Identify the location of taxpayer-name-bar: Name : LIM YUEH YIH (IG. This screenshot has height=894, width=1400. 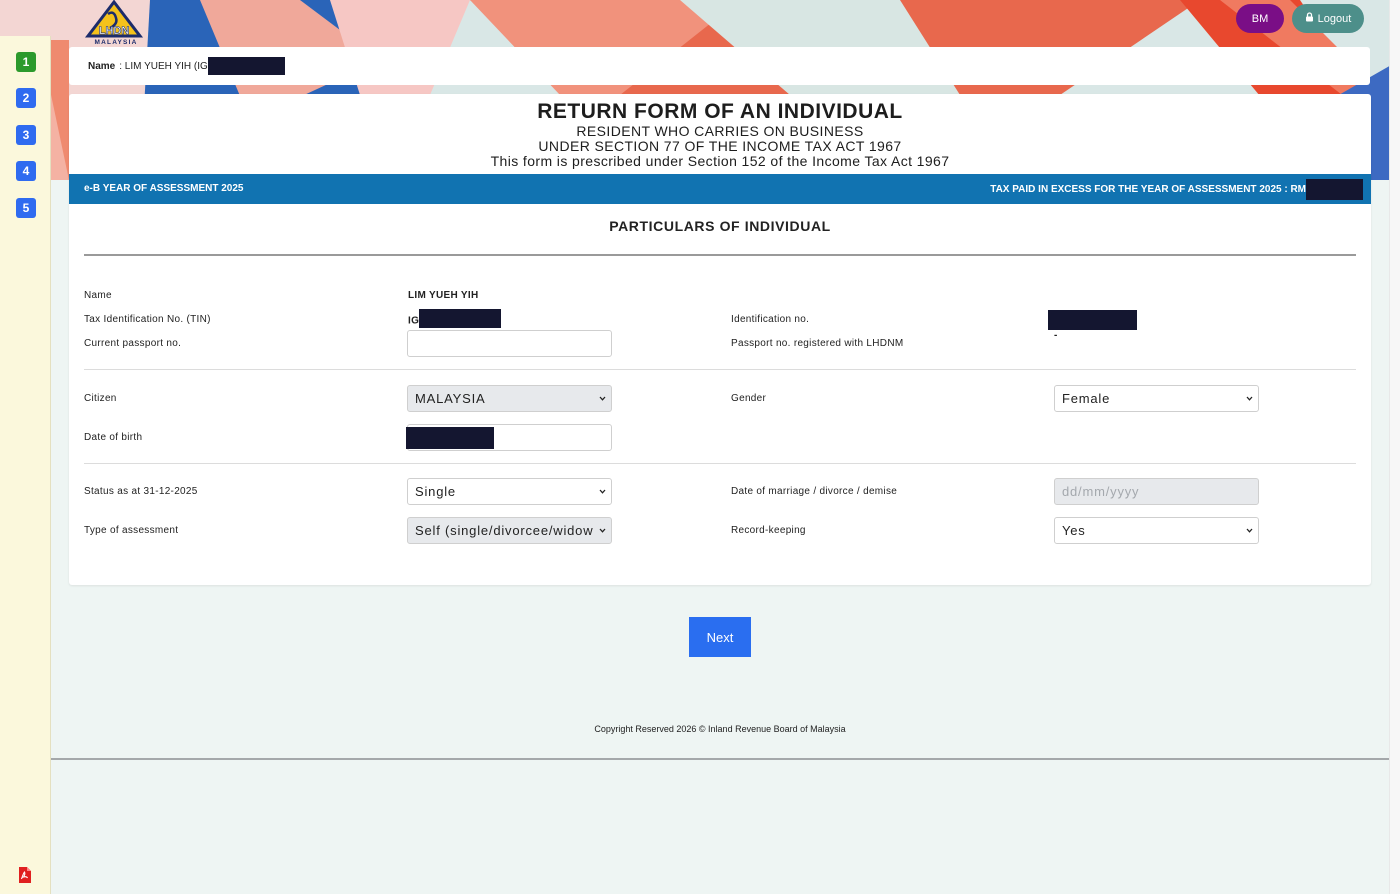
(719, 66).